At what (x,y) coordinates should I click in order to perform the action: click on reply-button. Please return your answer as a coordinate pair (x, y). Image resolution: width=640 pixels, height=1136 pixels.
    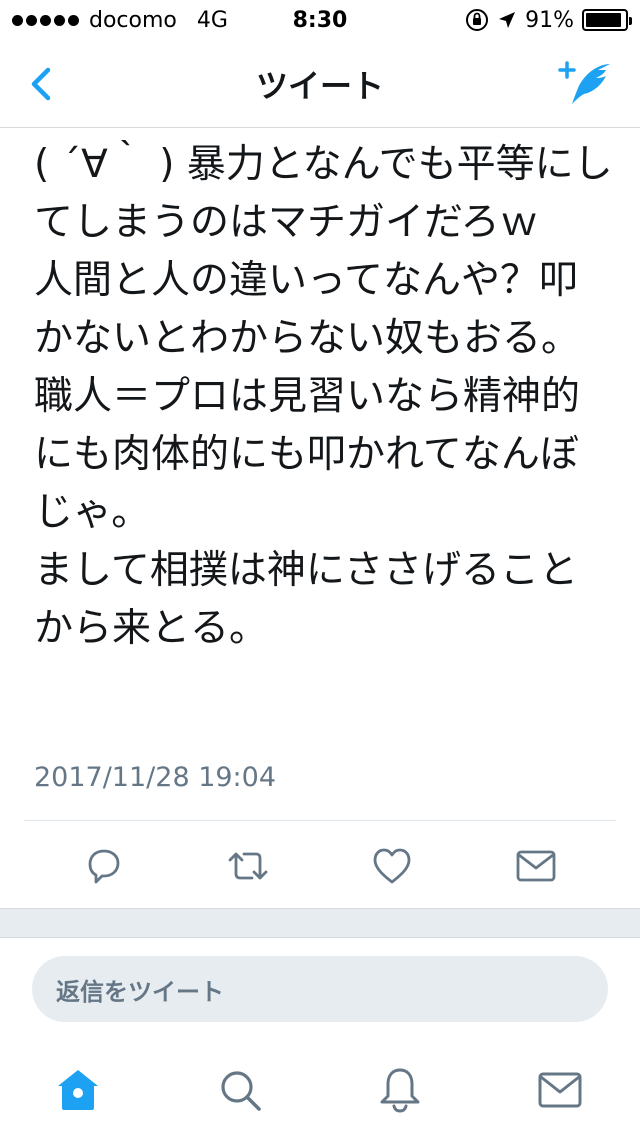
    Looking at the image, I should click on (104, 866).